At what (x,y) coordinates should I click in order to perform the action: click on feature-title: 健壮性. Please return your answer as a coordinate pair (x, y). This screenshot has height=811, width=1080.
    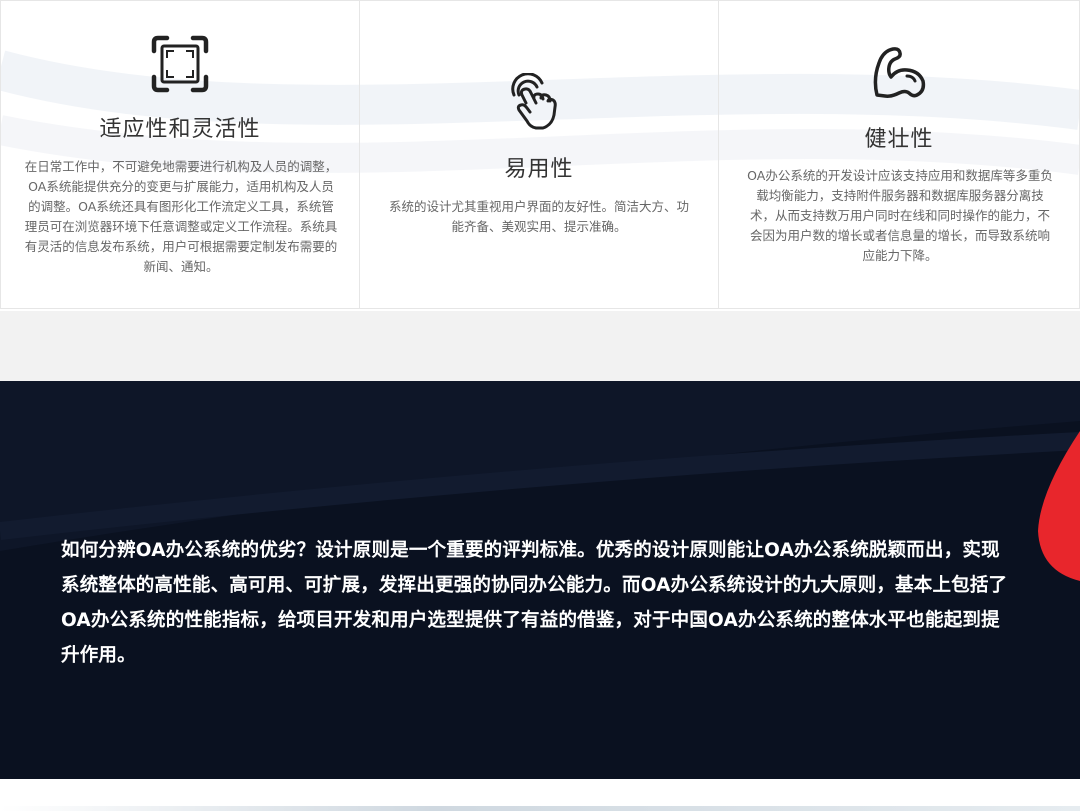
    Looking at the image, I should click on (899, 139).